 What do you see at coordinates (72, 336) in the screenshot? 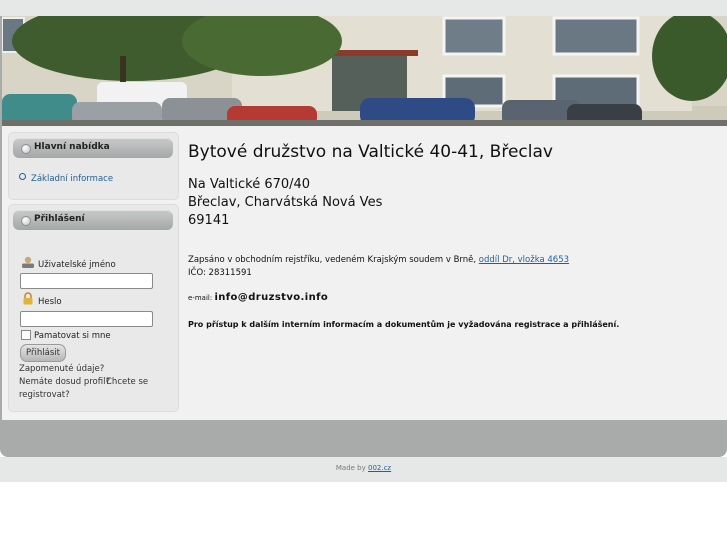
I see `remember-label: Pamatovat si mne` at bounding box center [72, 336].